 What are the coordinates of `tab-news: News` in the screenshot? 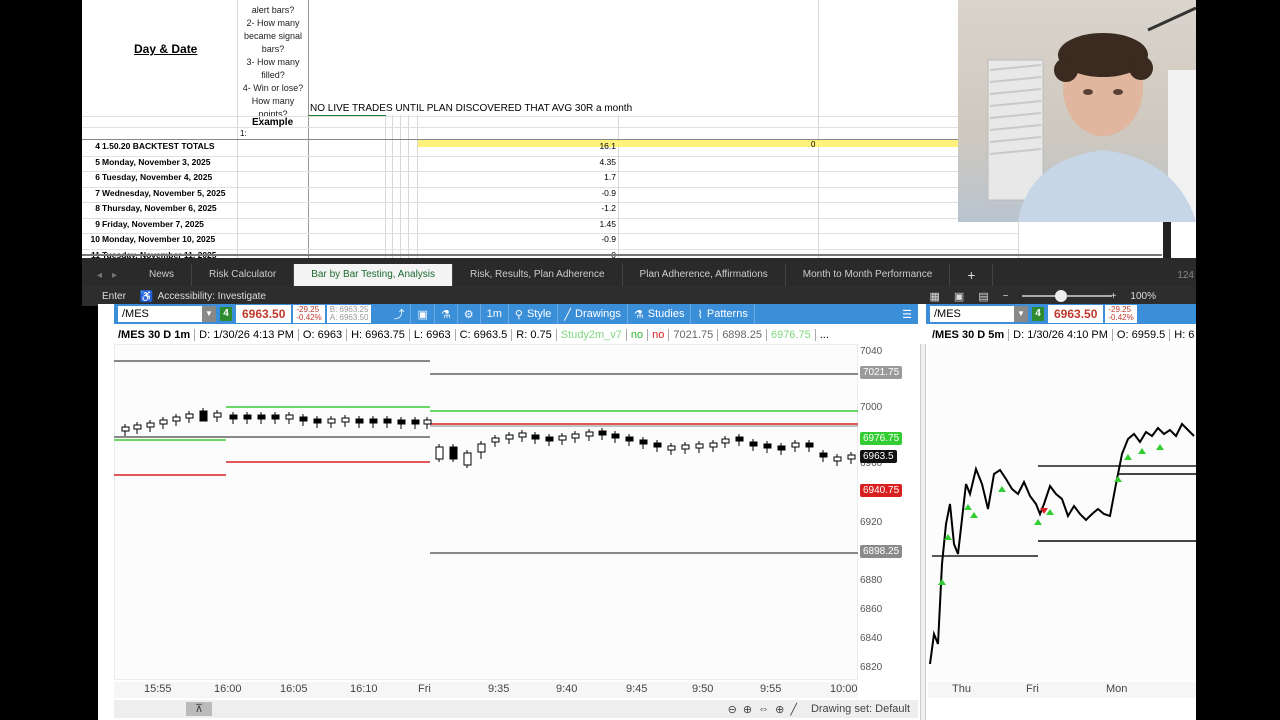 It's located at (162, 275).